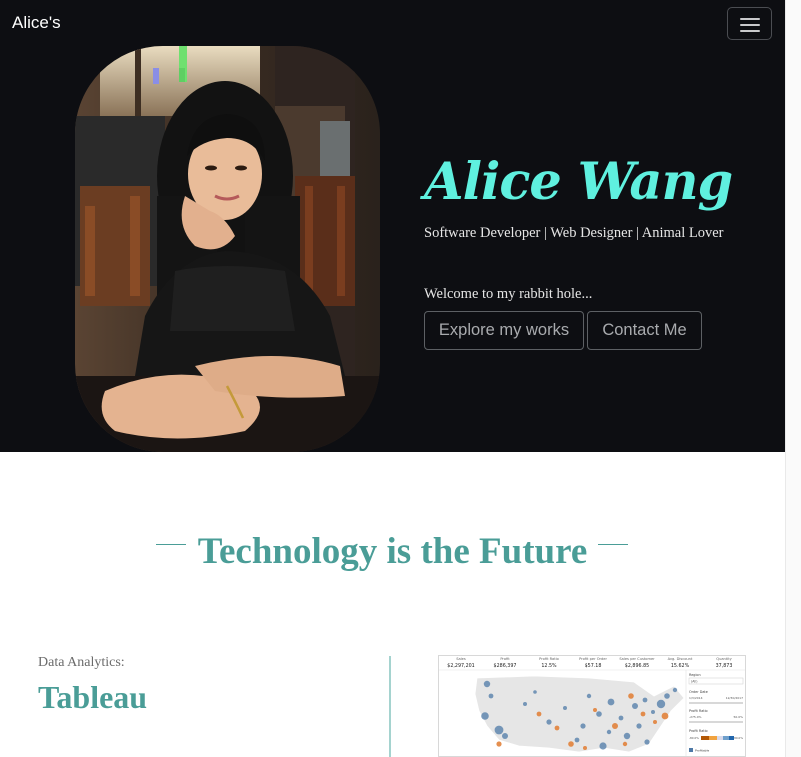 The image size is (801, 757). What do you see at coordinates (579, 714) in the screenshot?
I see `us-sales-map` at bounding box center [579, 714].